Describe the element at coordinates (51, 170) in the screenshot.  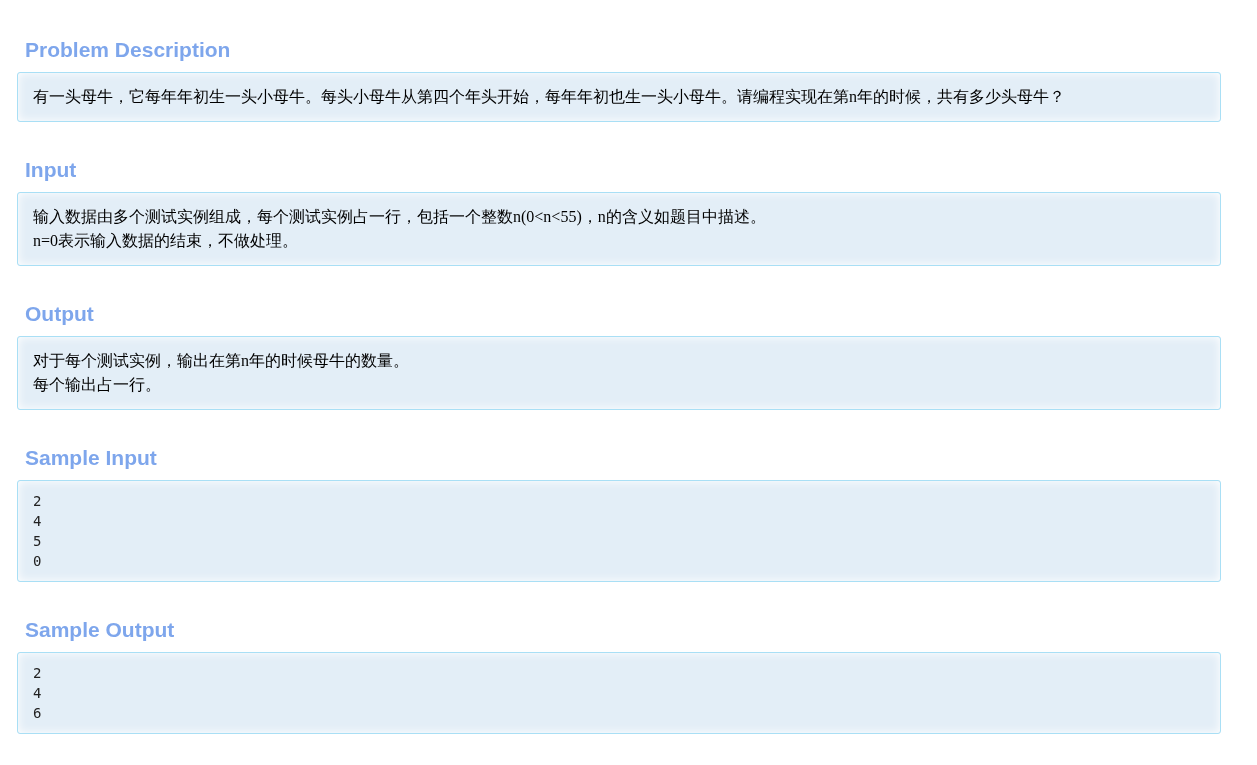
I see `section-heading: Input` at that location.